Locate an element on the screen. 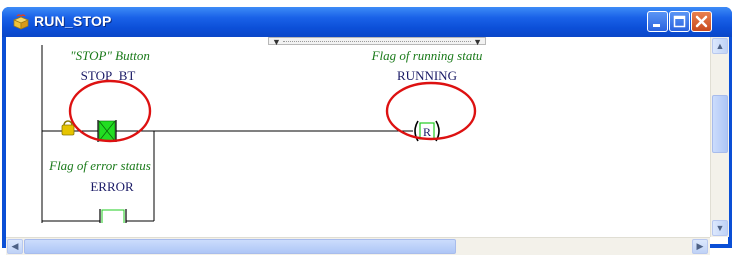  maximize-button is located at coordinates (679, 21).